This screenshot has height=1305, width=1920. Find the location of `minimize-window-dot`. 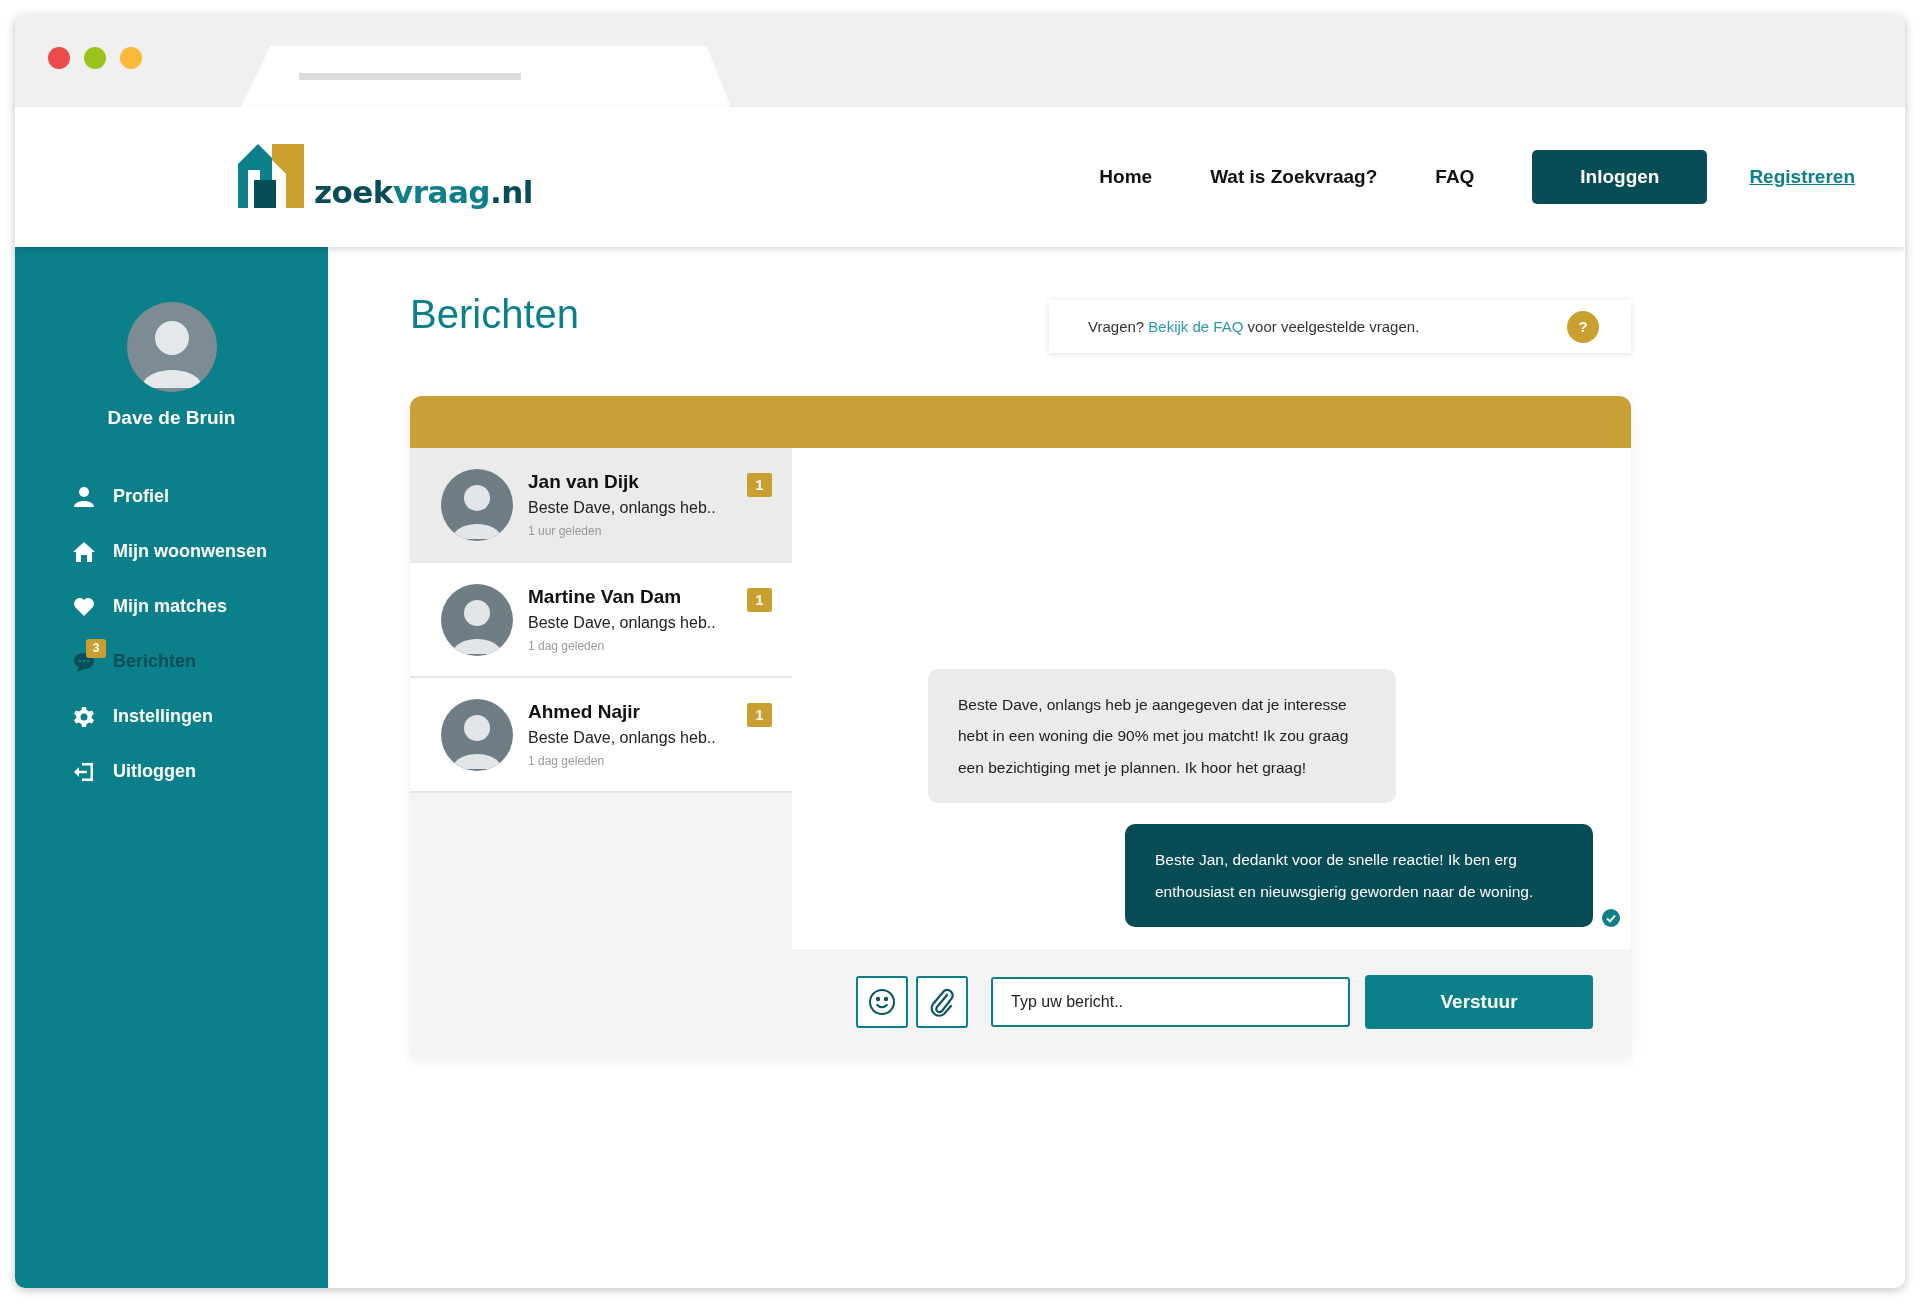

minimize-window-dot is located at coordinates (131, 58).